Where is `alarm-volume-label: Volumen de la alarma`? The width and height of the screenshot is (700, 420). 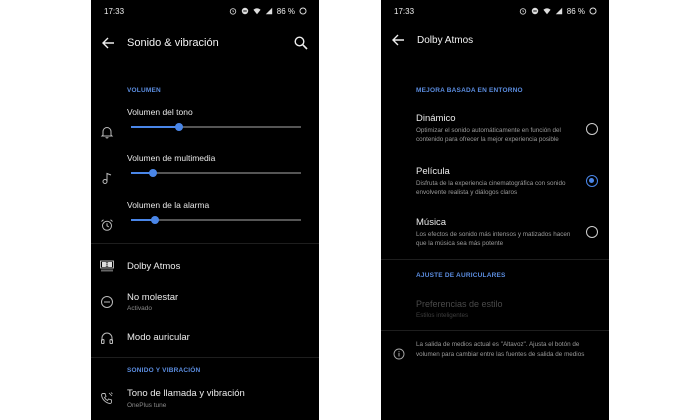
alarm-volume-label: Volumen de la alarma is located at coordinates (168, 205).